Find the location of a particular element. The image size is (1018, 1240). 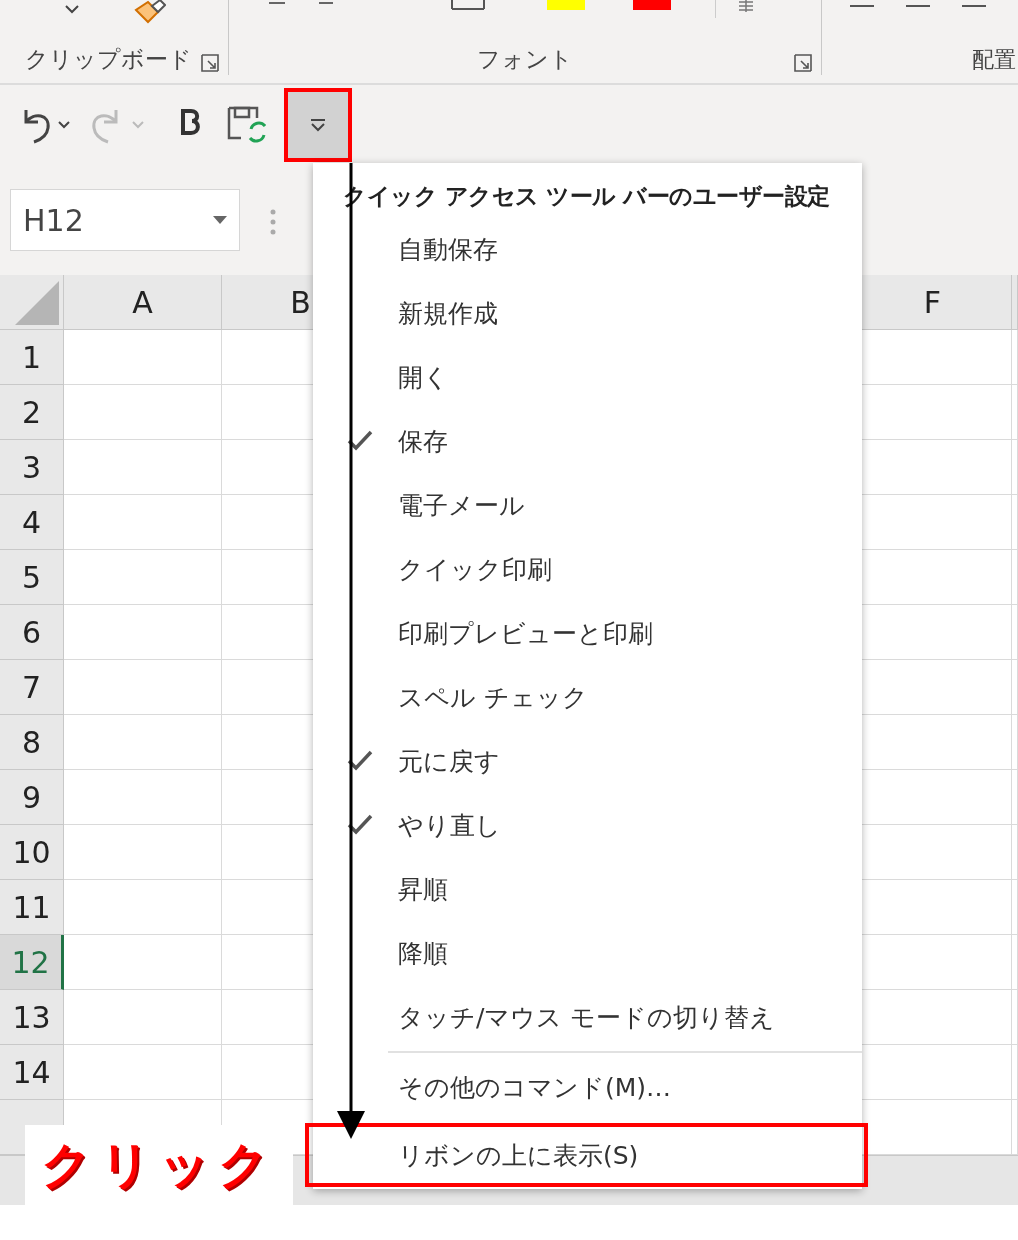

group-label: 配置 is located at coordinates (994, 60).